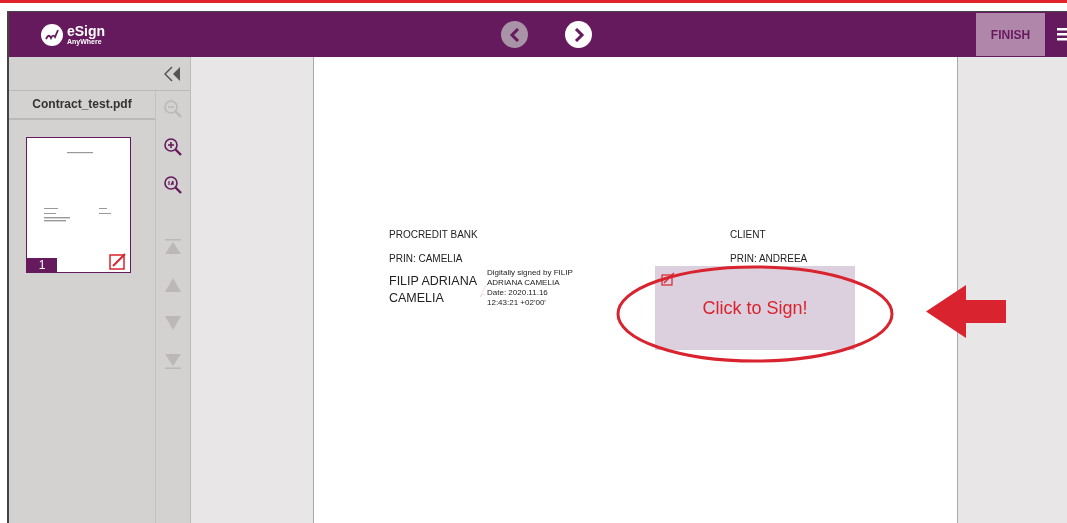  Describe the element at coordinates (748, 234) in the screenshot. I see `party-name: CLIENT` at that location.